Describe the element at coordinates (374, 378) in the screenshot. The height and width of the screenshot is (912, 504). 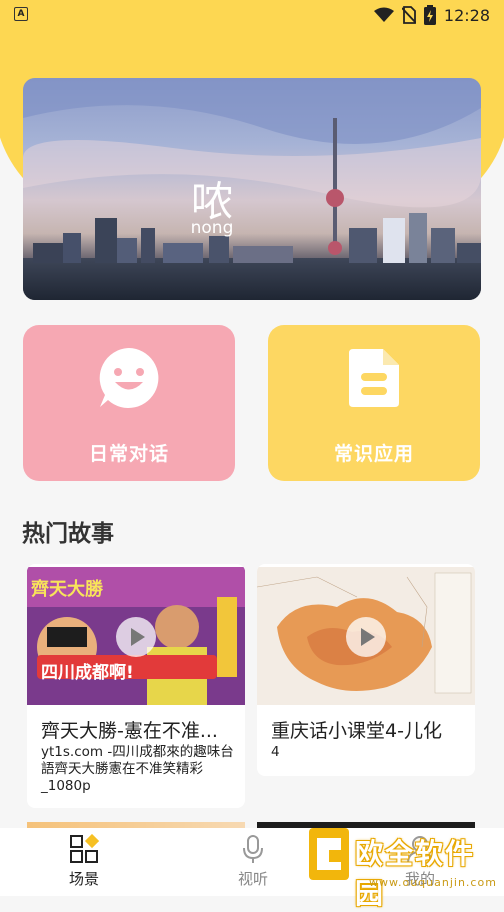
I see `document-icon` at that location.